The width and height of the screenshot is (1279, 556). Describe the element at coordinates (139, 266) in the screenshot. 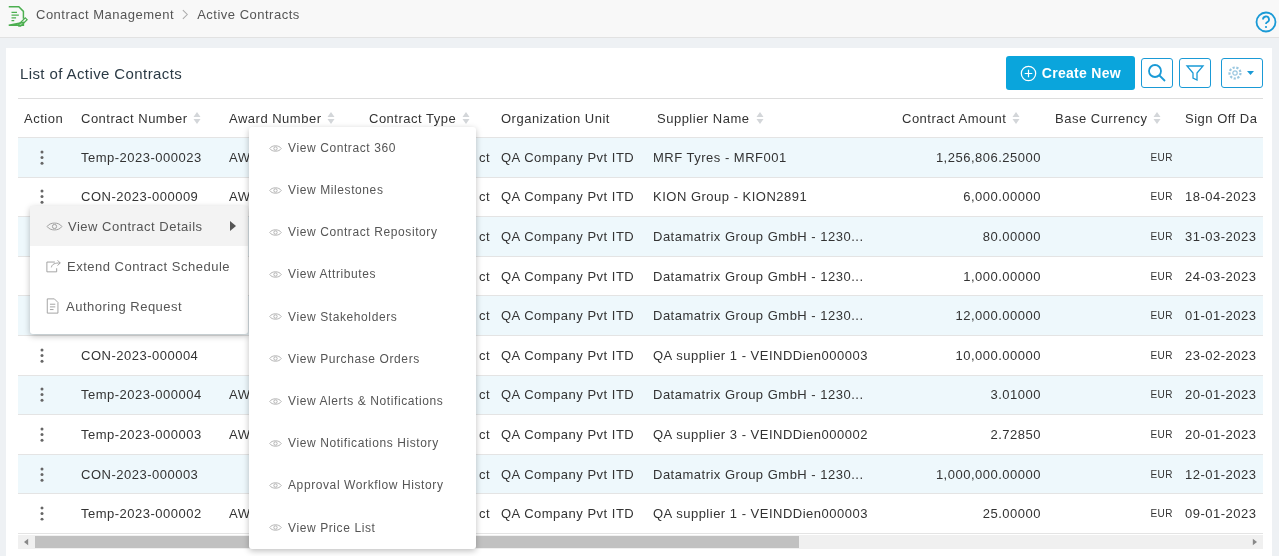

I see `menu-item: Extend Contract Schedule` at that location.